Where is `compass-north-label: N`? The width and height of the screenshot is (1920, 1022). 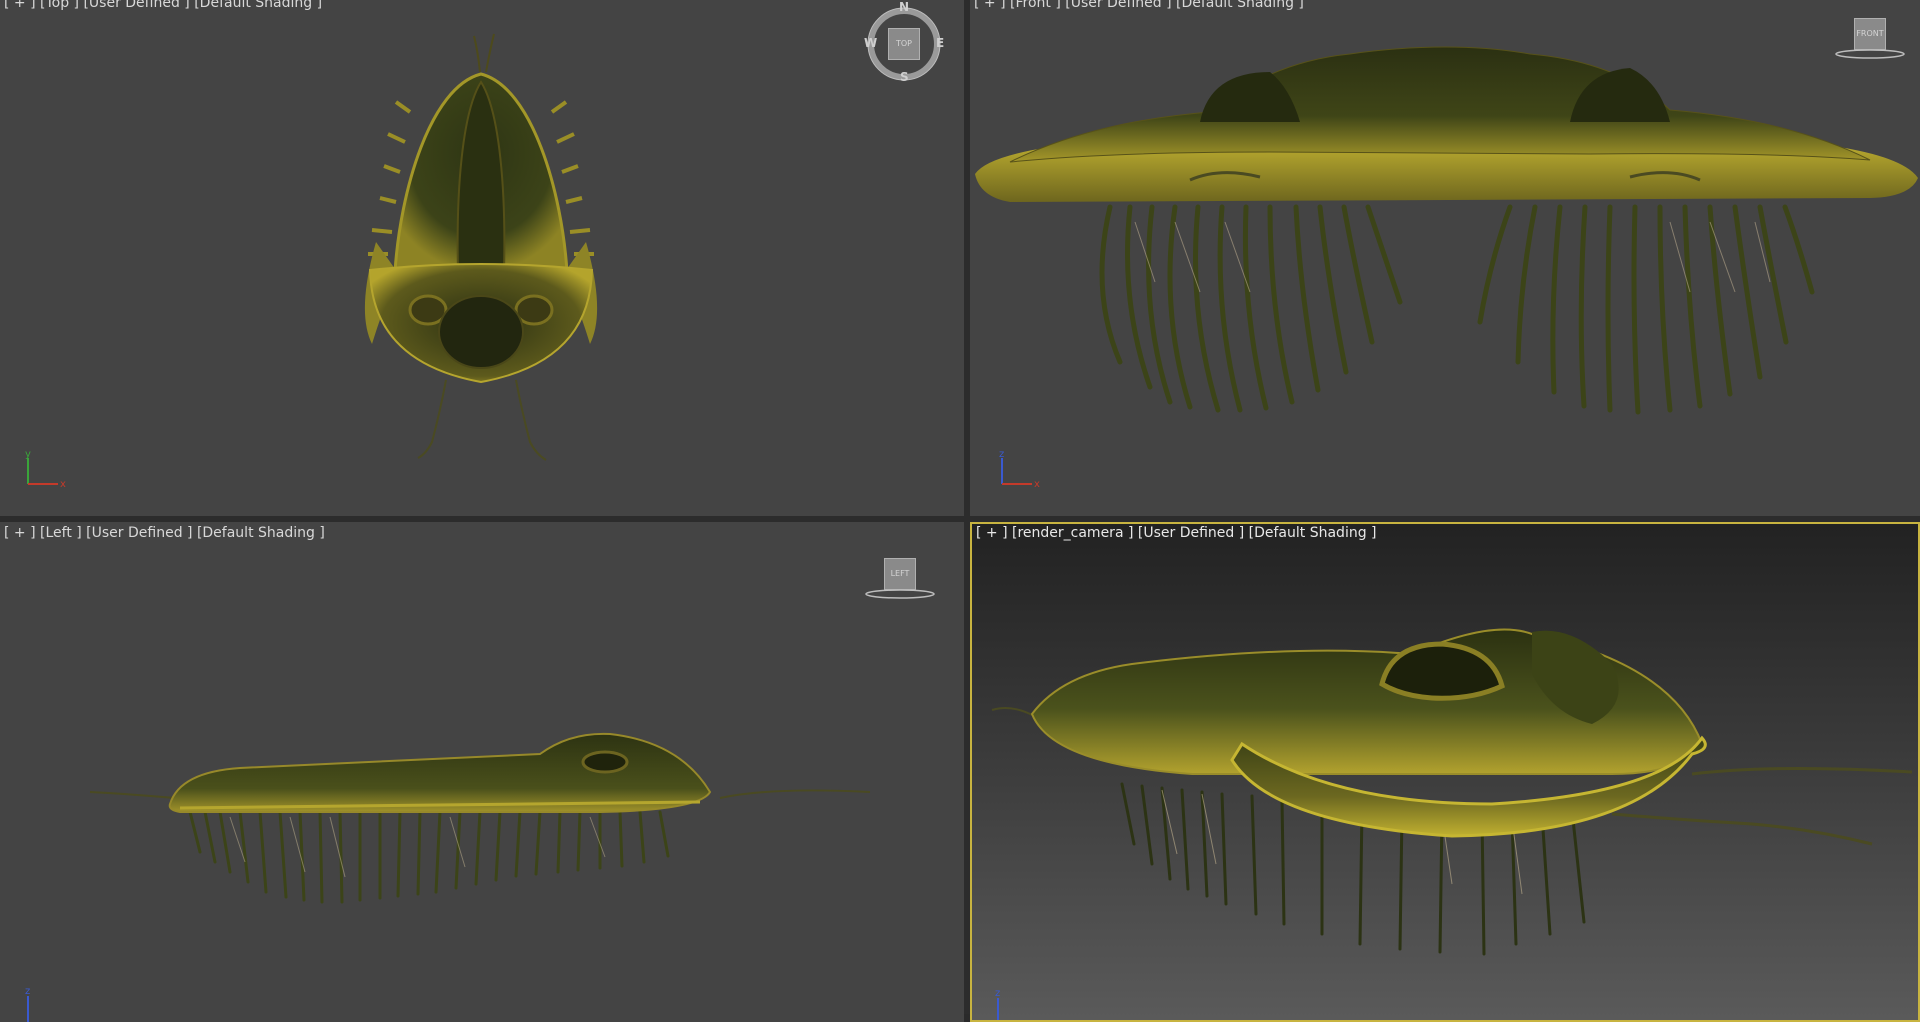 compass-north-label: N is located at coordinates (904, 7).